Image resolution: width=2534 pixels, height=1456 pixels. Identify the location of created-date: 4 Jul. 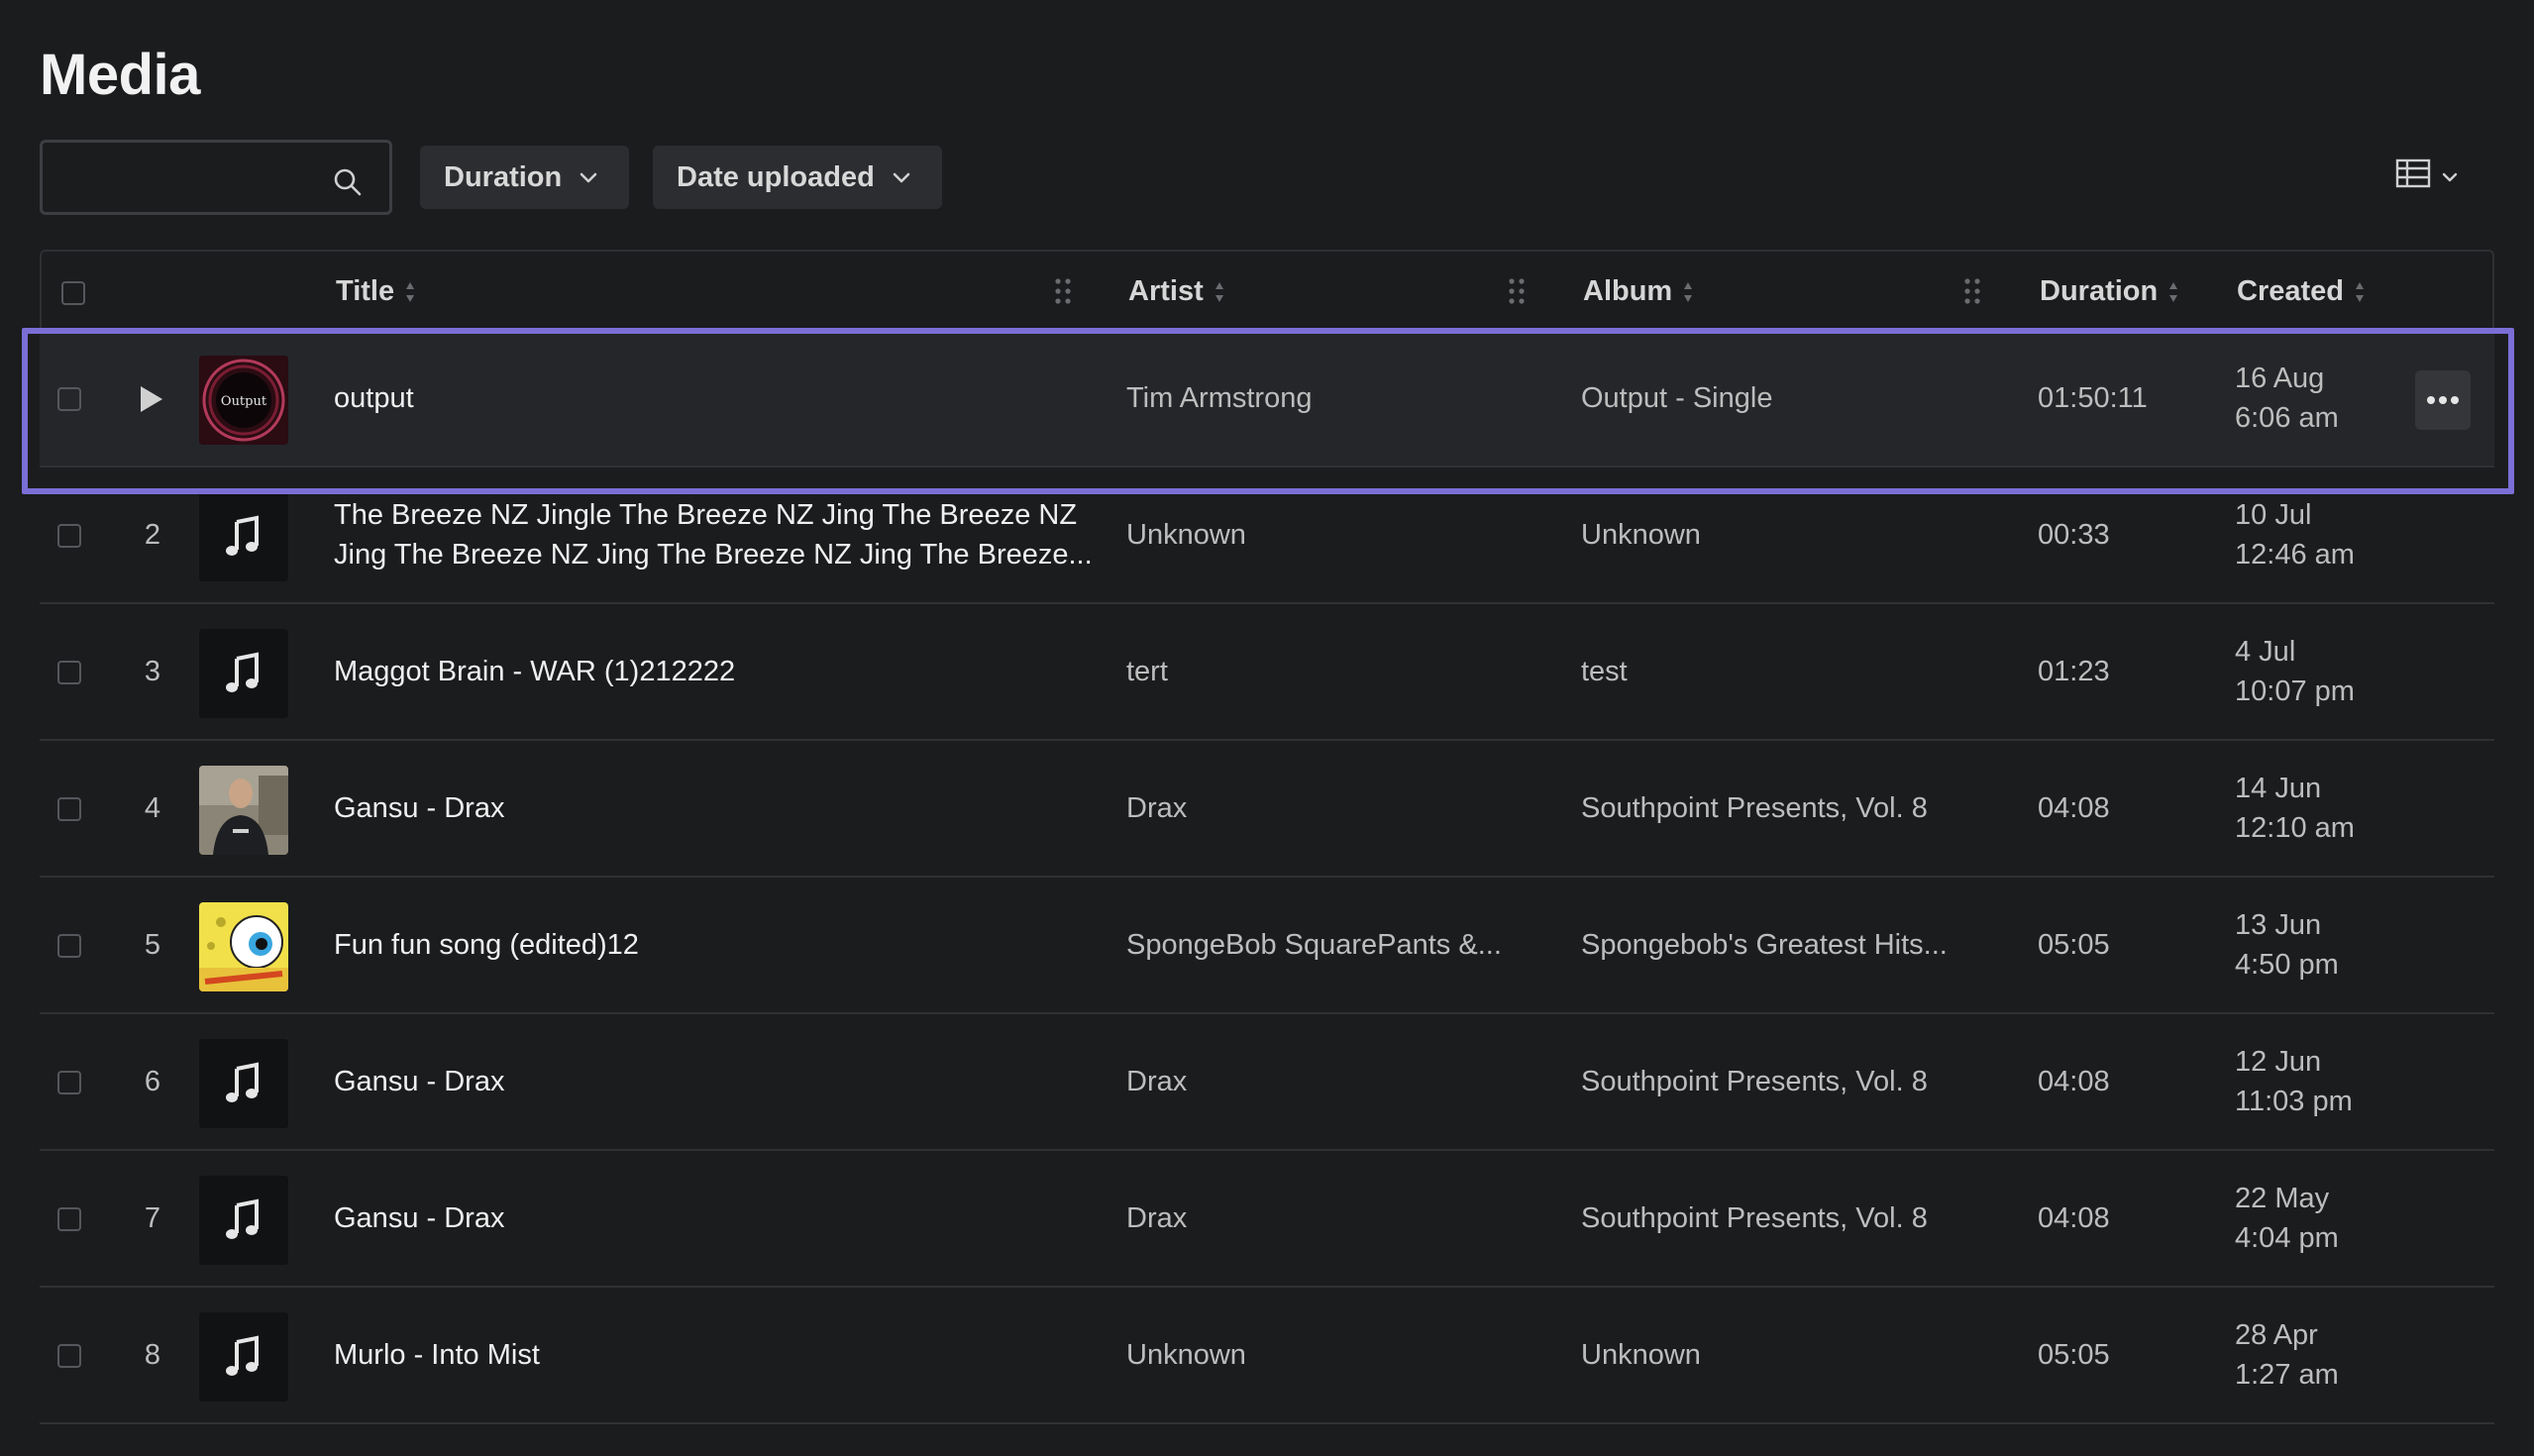
(2265, 652).